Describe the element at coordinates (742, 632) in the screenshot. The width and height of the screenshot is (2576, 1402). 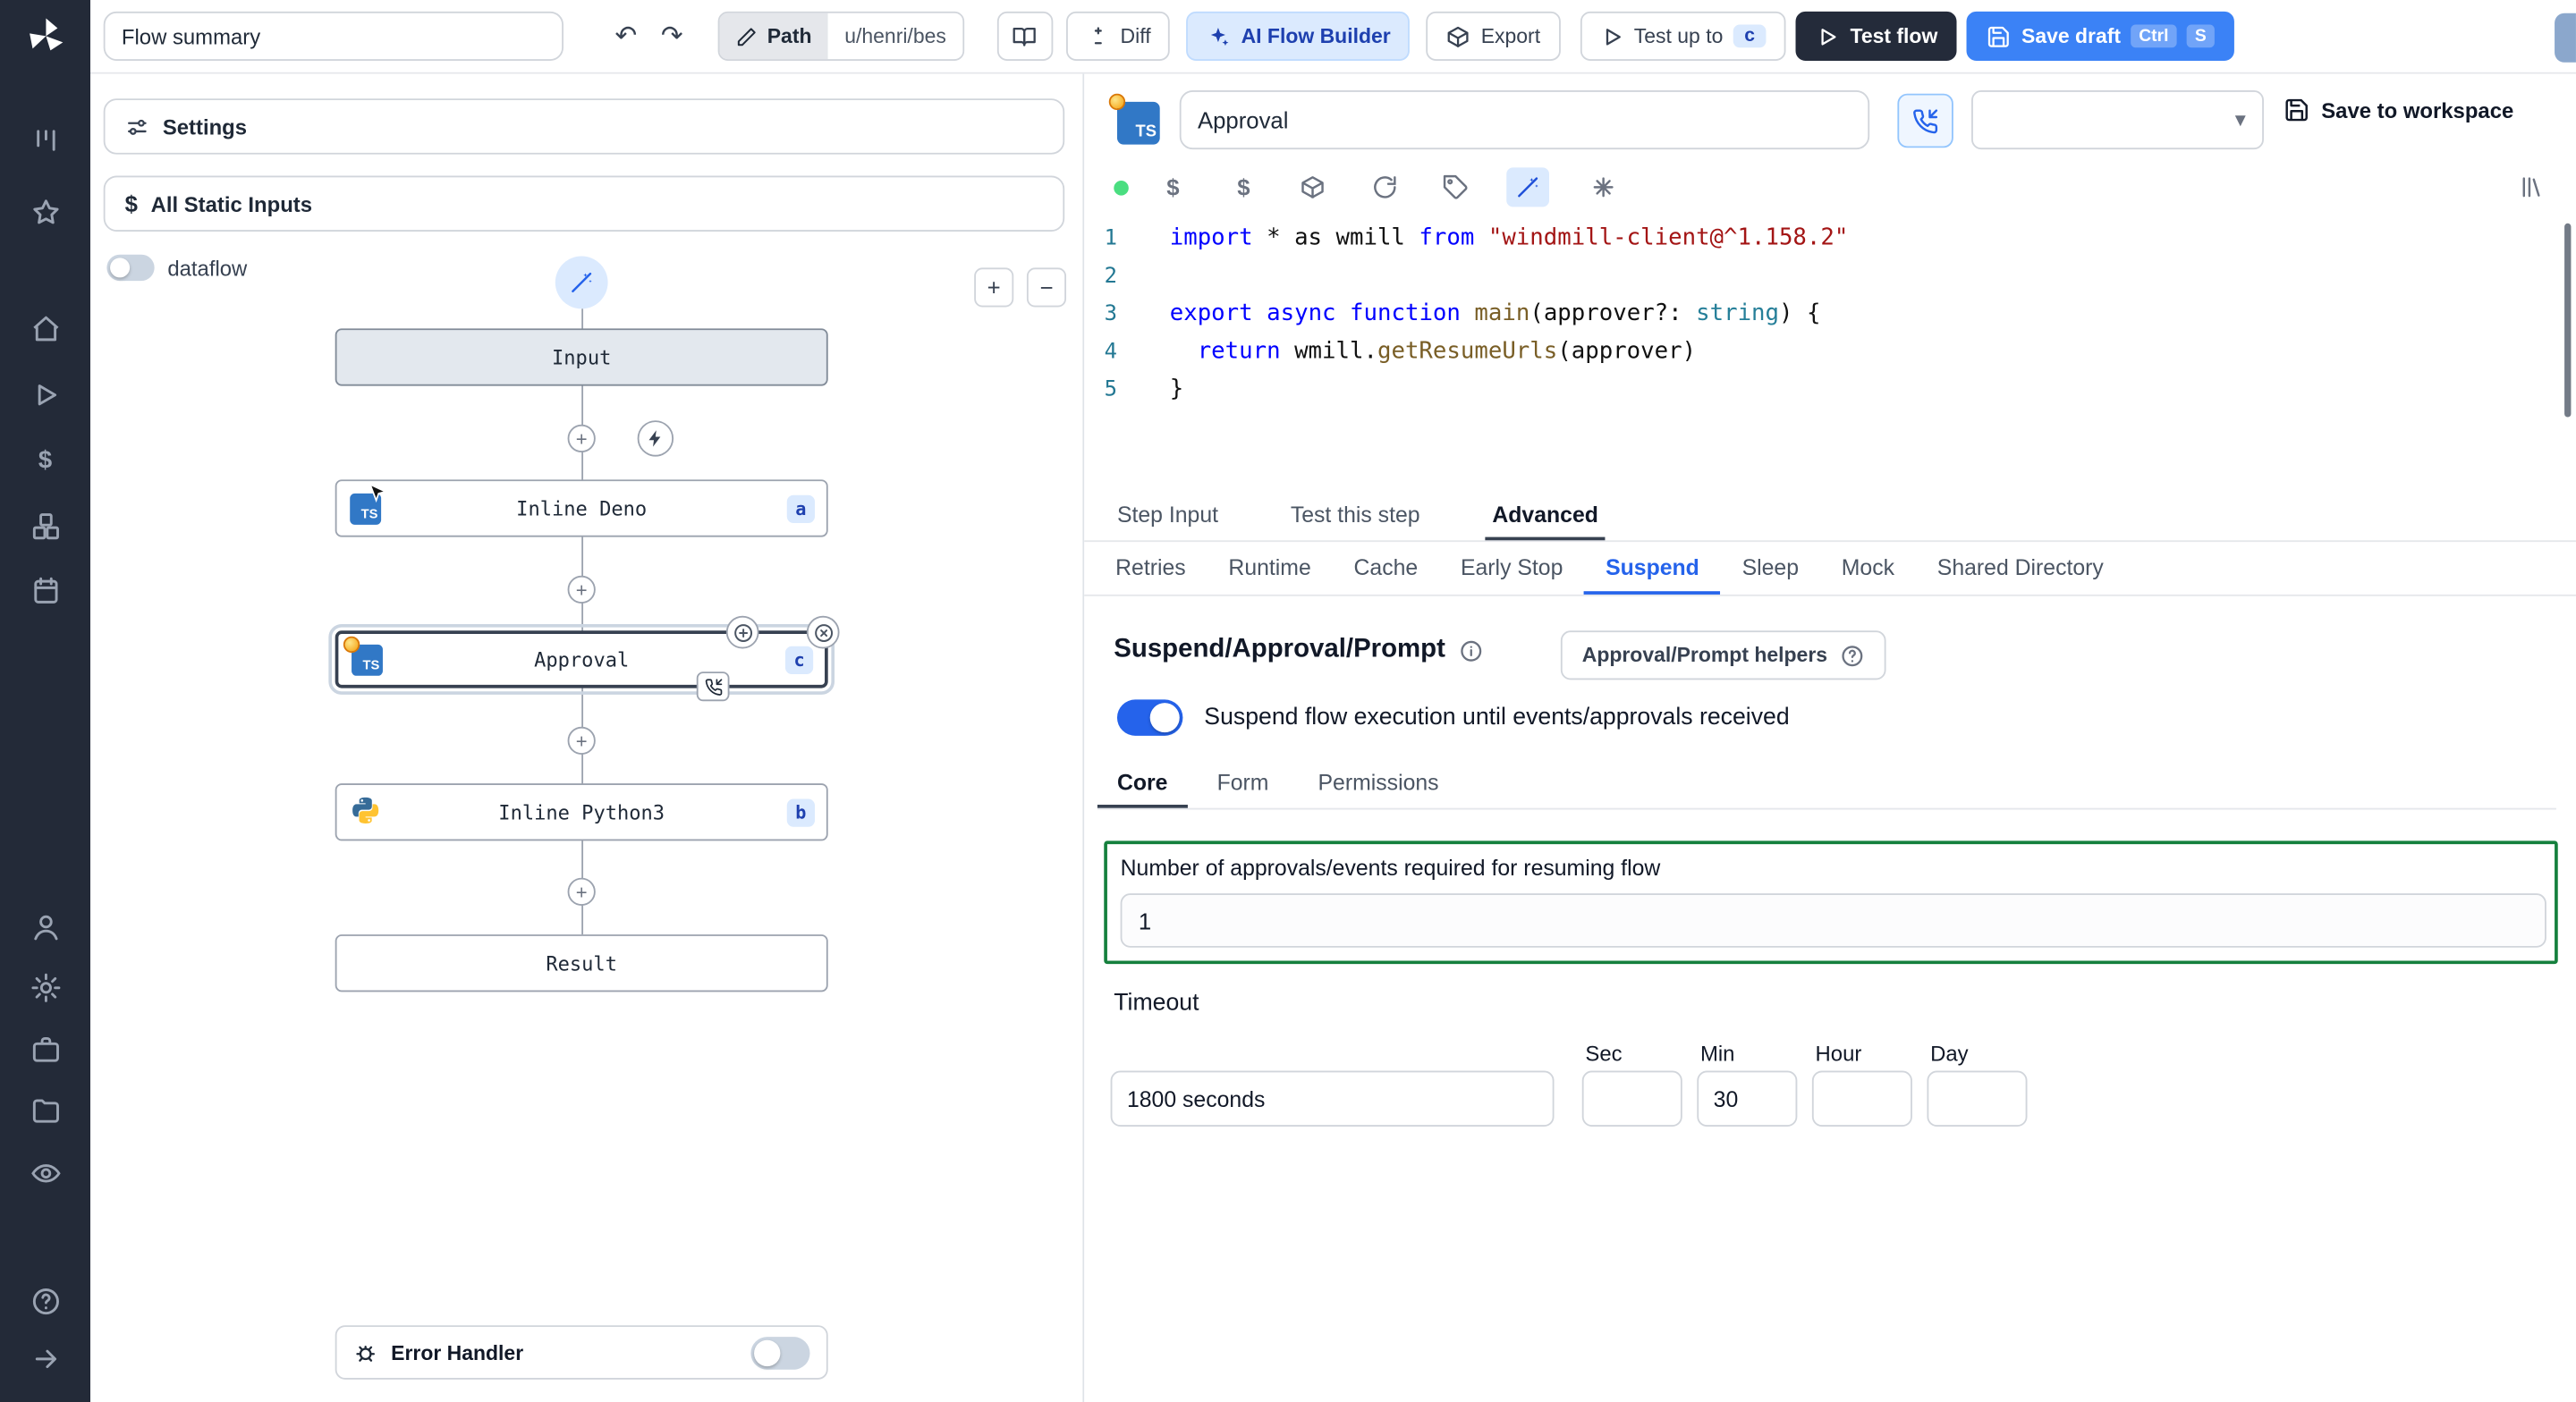
I see `add-branch-button` at that location.